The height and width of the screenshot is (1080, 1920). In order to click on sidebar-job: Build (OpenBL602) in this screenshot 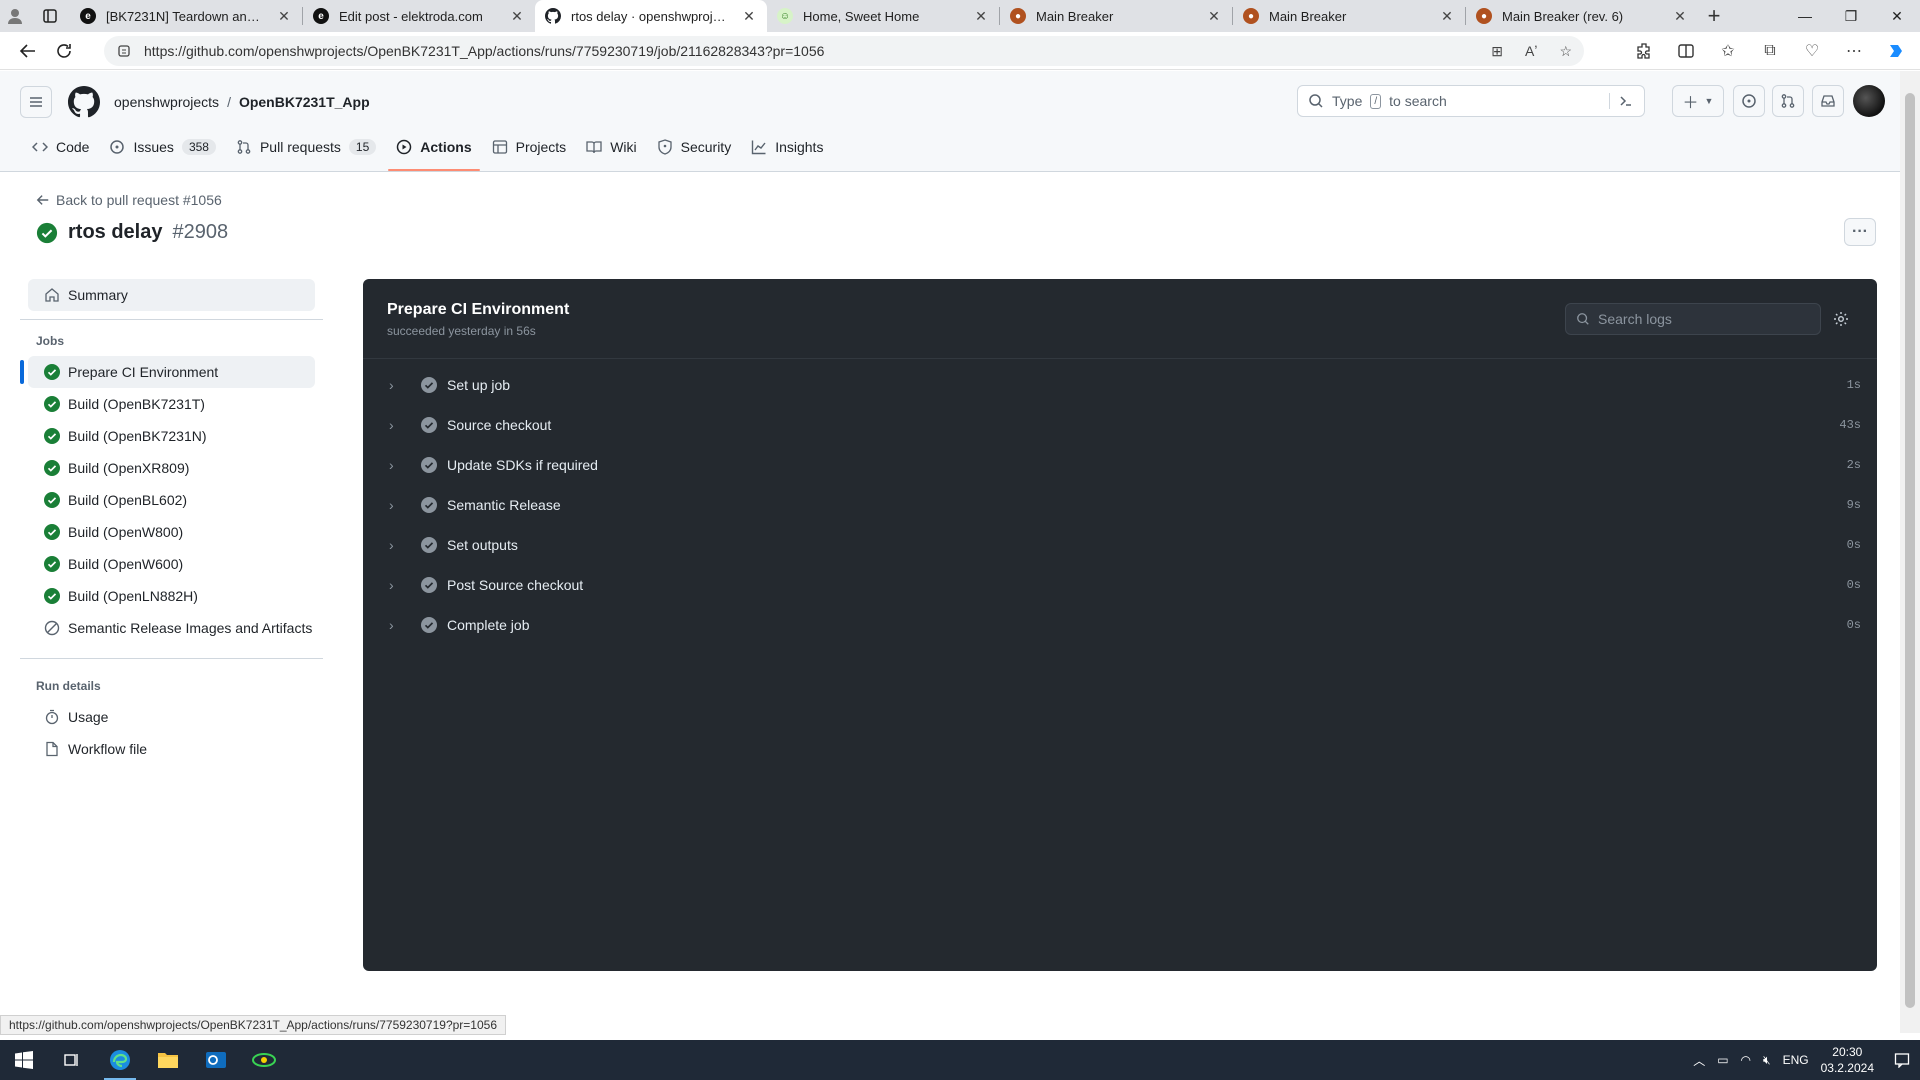, I will do `click(171, 500)`.